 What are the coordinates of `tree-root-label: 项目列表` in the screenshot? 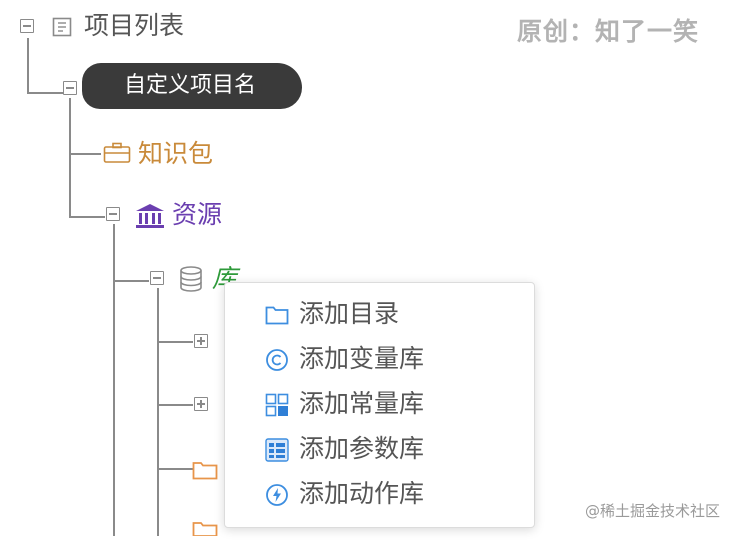 It's located at (134, 26).